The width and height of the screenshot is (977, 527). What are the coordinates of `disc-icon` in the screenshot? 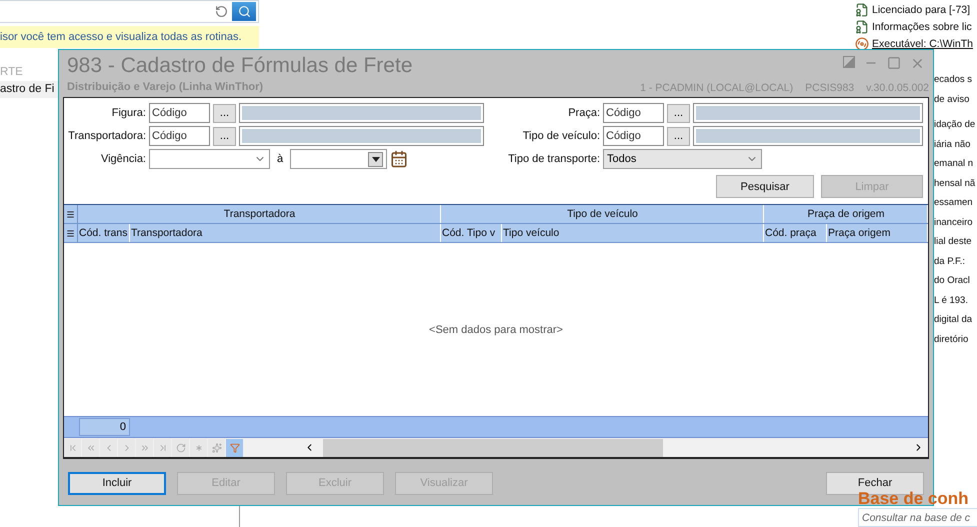 It's located at (862, 44).